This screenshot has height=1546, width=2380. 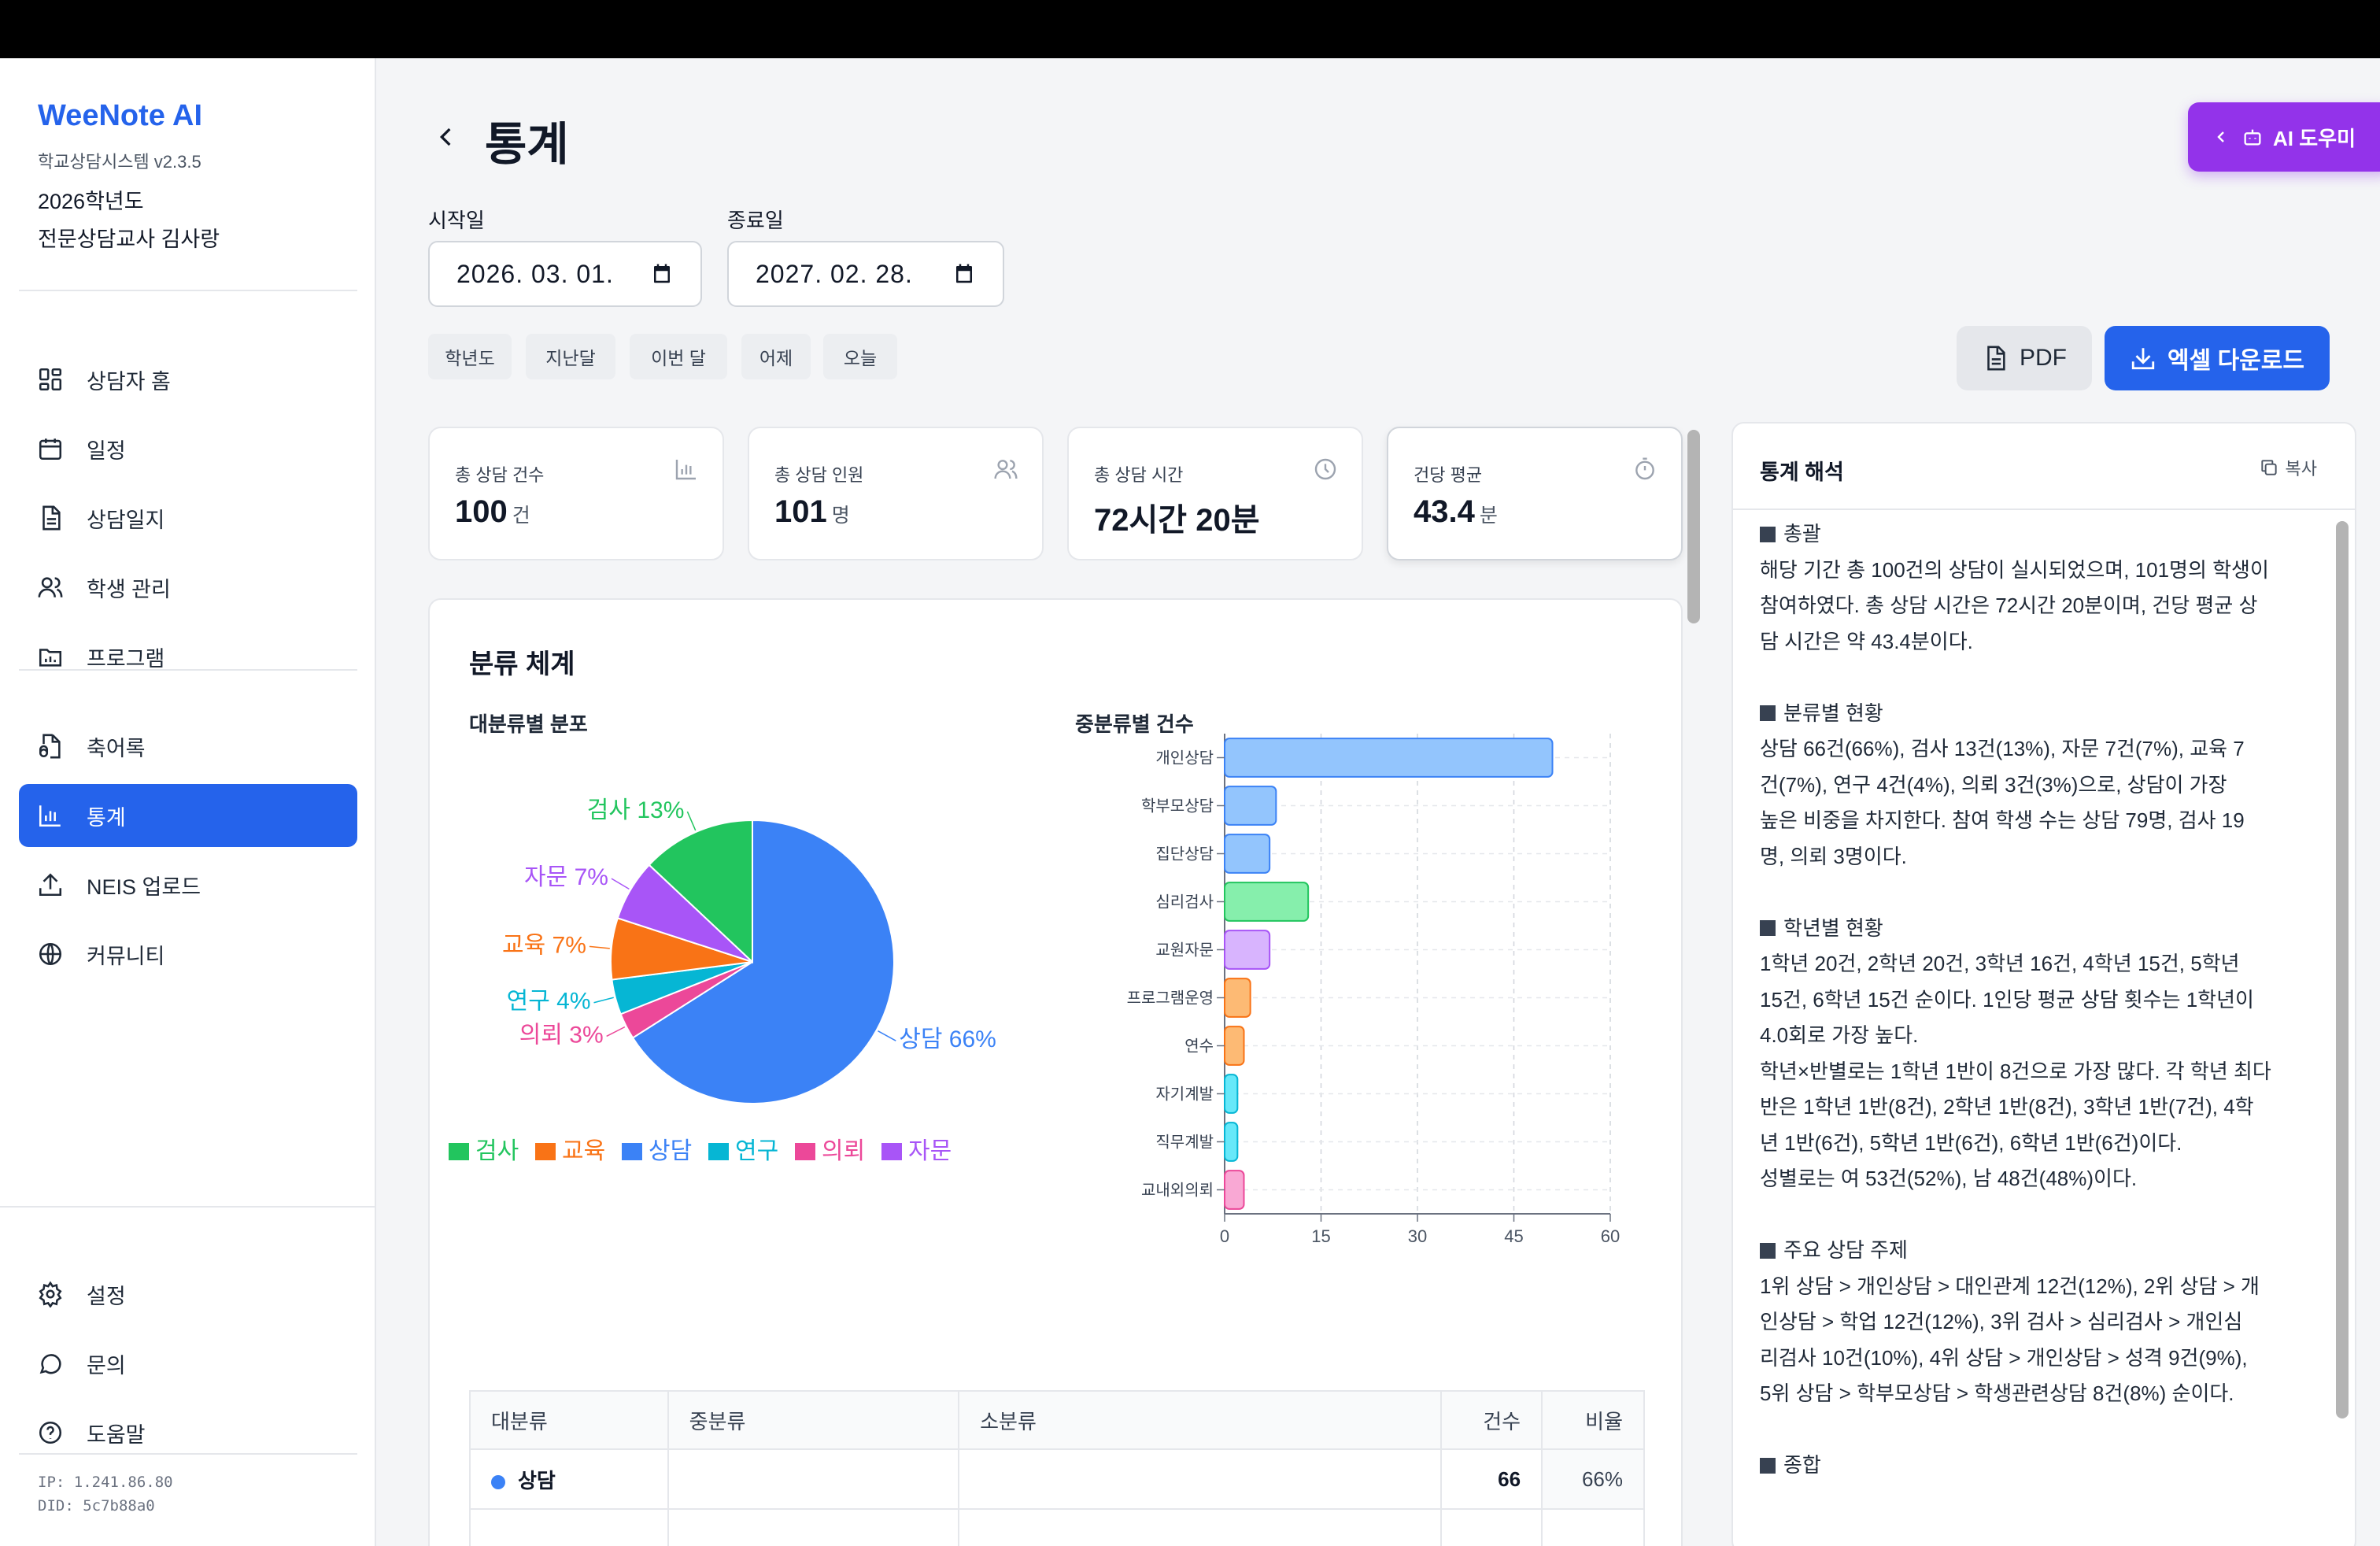 I want to click on folder-chart-icon, so click(x=50, y=656).